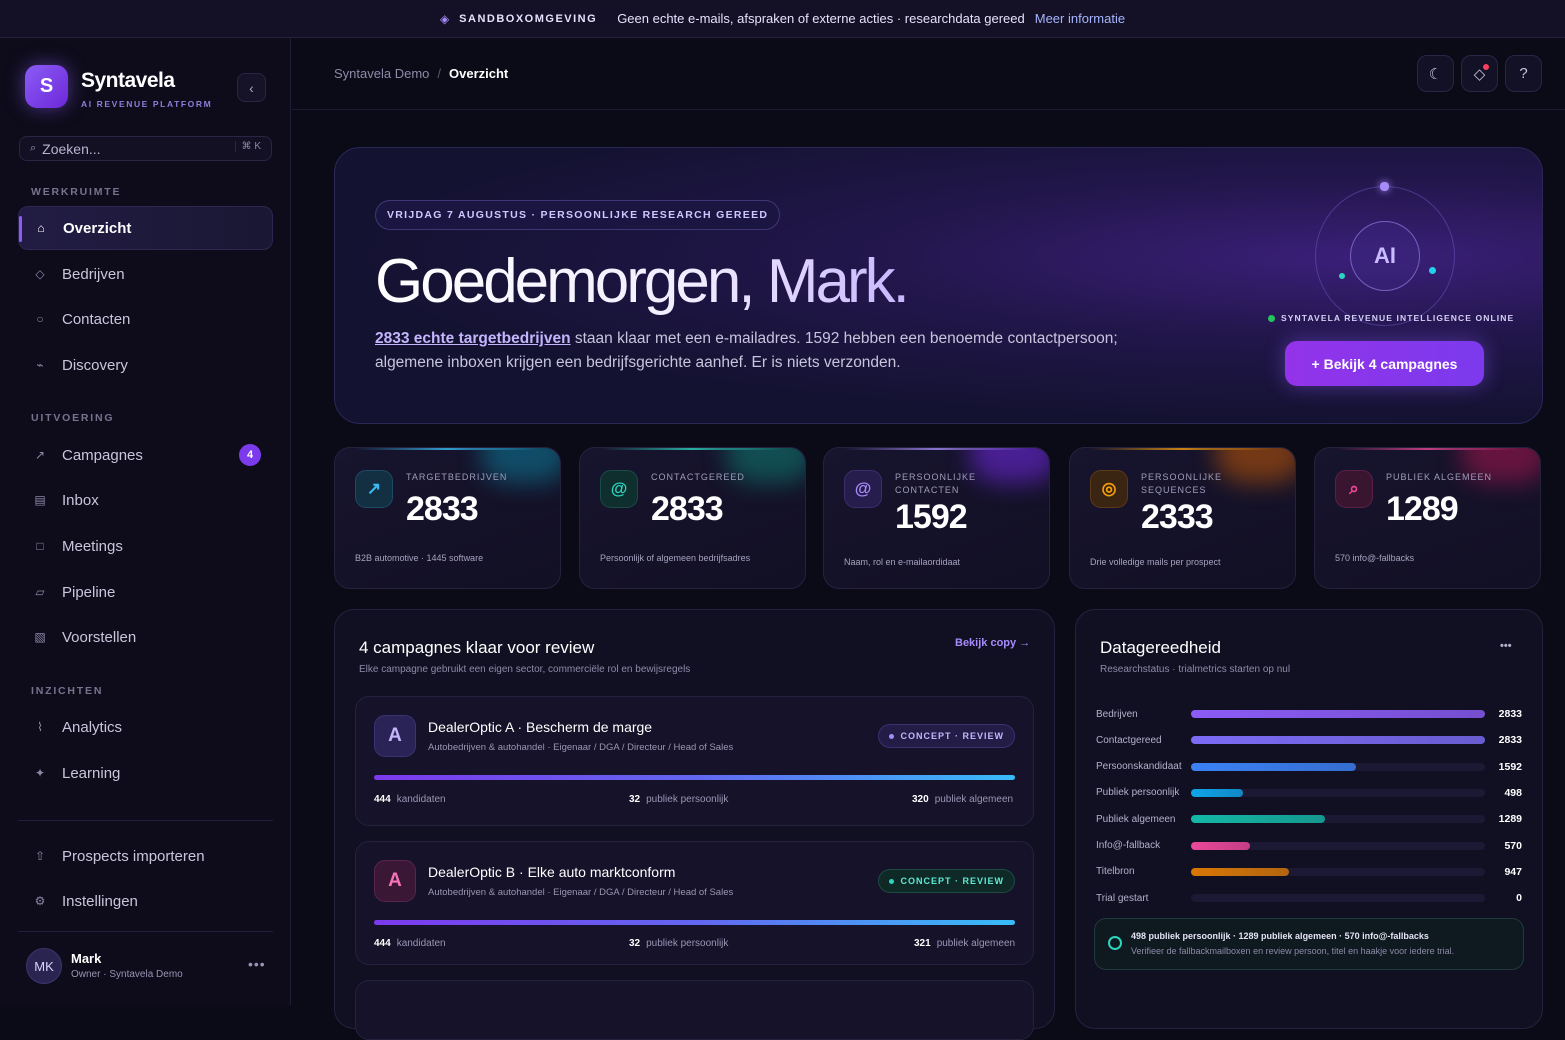  What do you see at coordinates (145, 148) in the screenshot?
I see `search-input: ⌕ Zoeken... ⌘ K` at bounding box center [145, 148].